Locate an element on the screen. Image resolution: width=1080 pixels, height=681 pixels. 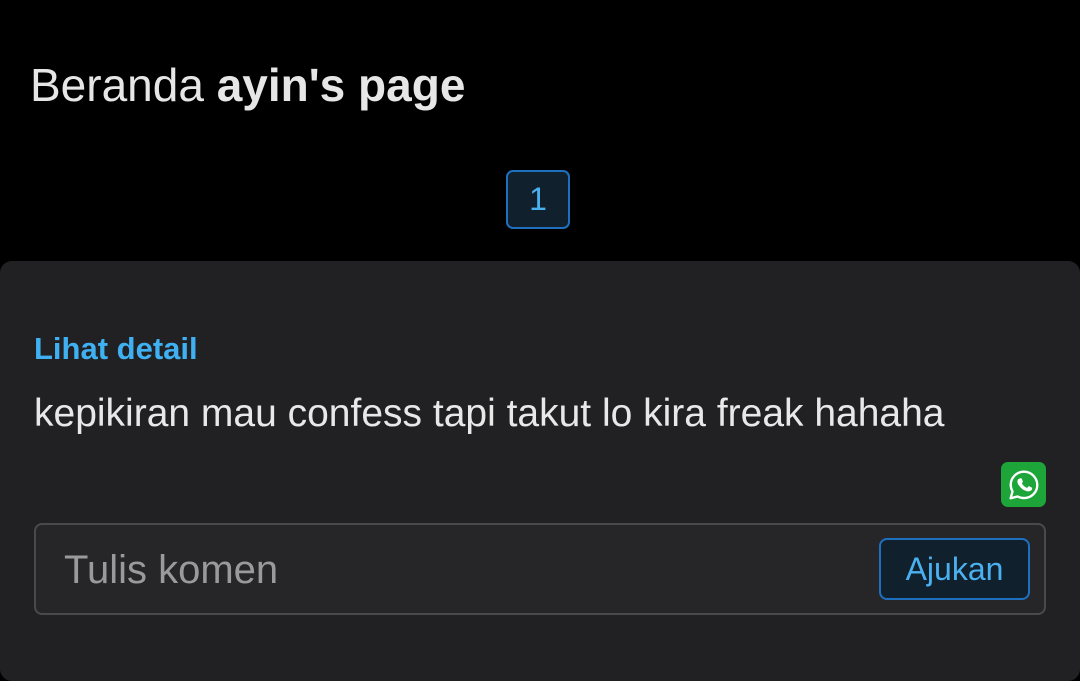
page-button-1: 1 is located at coordinates (538, 199).